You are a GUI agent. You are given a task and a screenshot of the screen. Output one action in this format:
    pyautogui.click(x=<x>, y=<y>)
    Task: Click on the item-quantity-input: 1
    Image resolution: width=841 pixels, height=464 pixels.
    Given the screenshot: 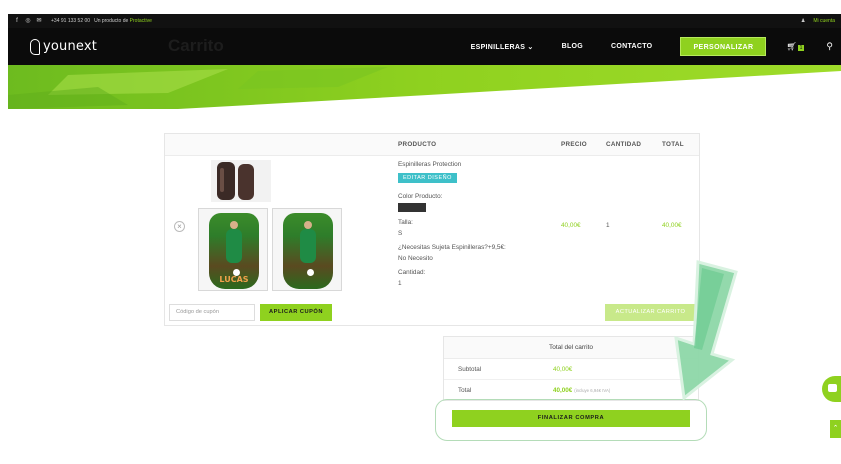 What is the action you would take?
    pyautogui.click(x=608, y=225)
    